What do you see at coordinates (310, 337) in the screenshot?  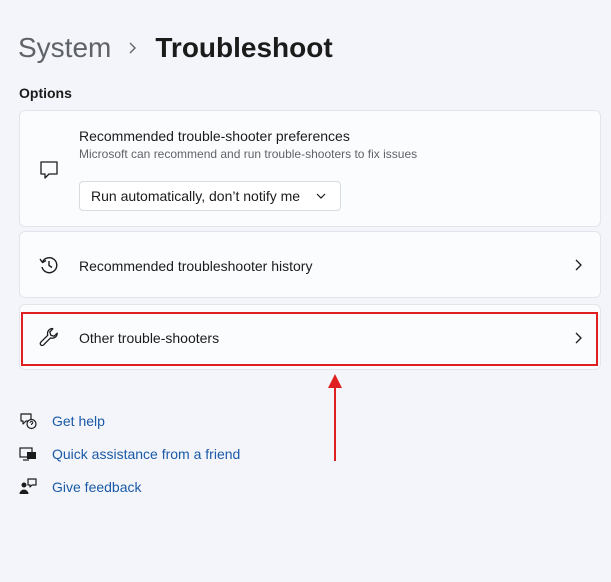 I see `other-troubleshooters-card: Other trouble-shooters` at bounding box center [310, 337].